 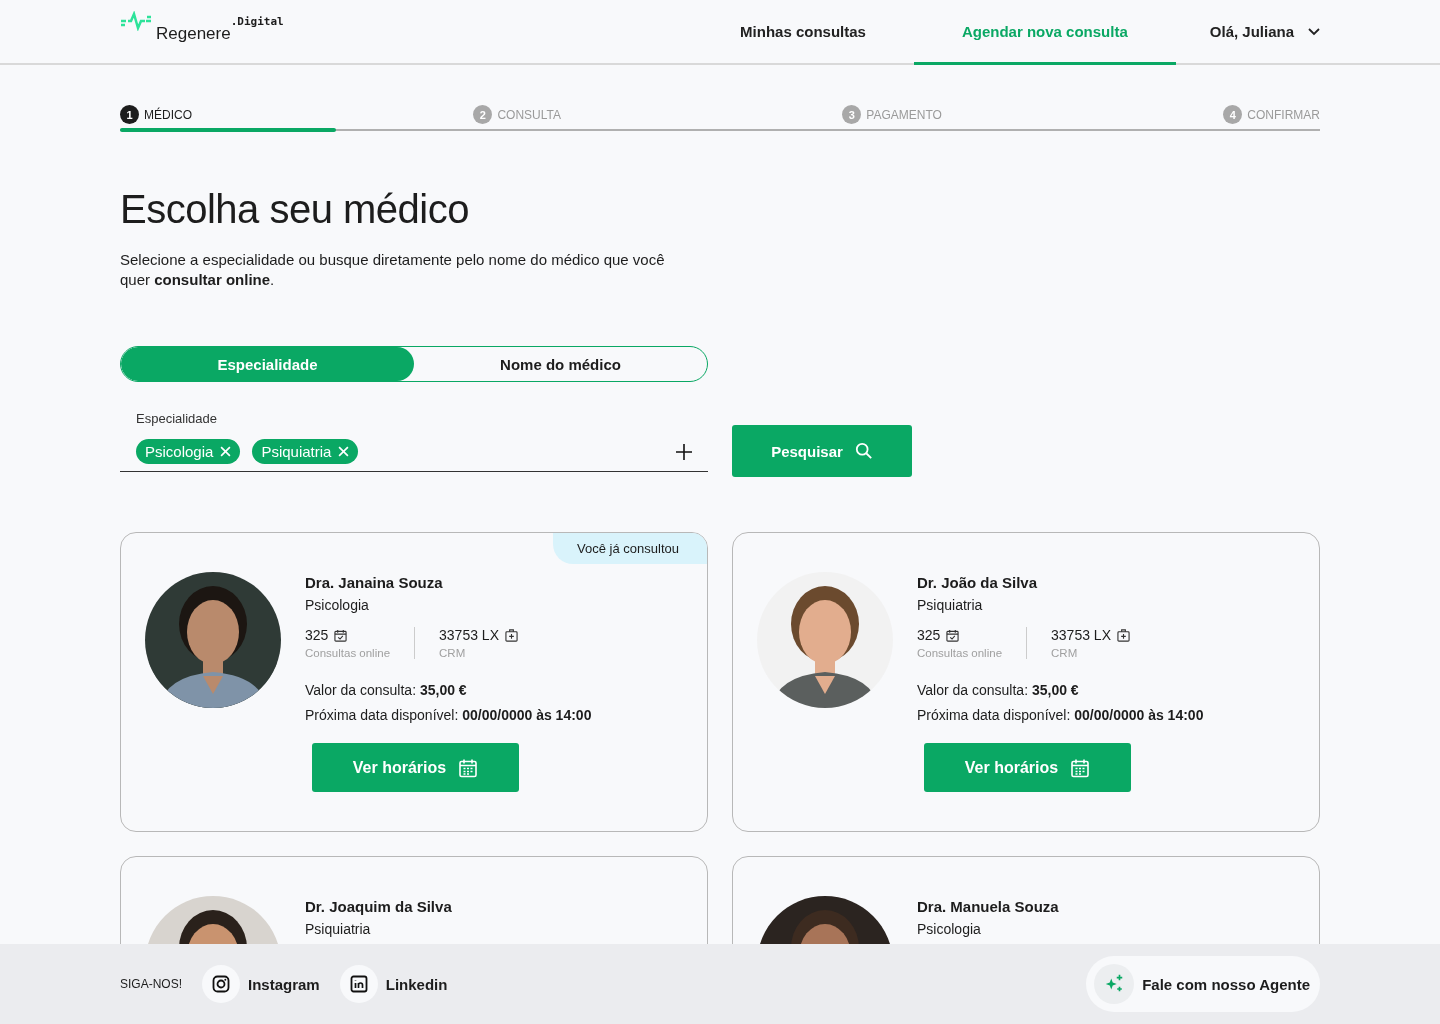 What do you see at coordinates (560, 364) in the screenshot?
I see `mode-tab: Nome do médico` at bounding box center [560, 364].